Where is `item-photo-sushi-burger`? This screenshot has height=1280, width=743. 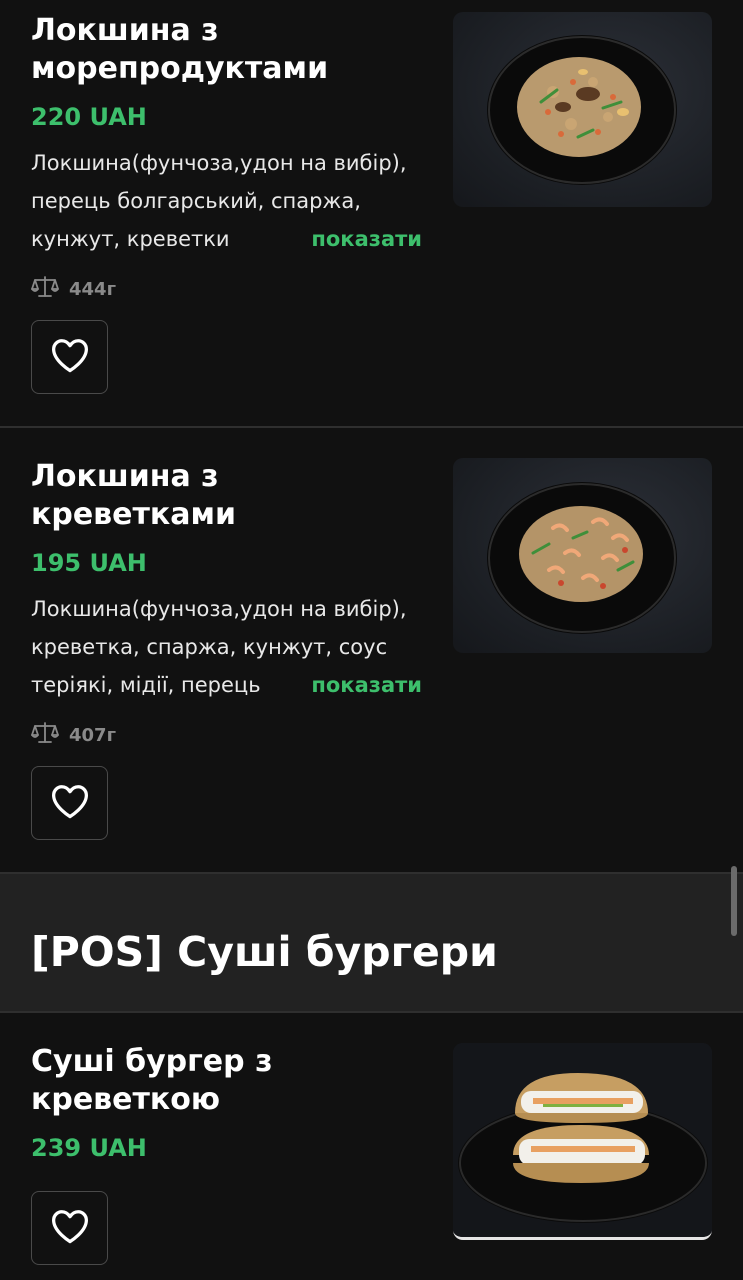 item-photo-sushi-burger is located at coordinates (582, 1141).